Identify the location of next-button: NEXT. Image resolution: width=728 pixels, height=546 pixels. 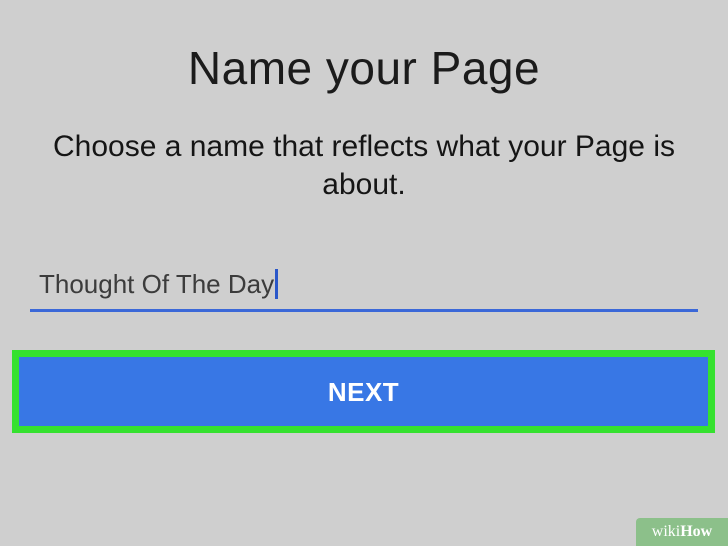
(363, 391).